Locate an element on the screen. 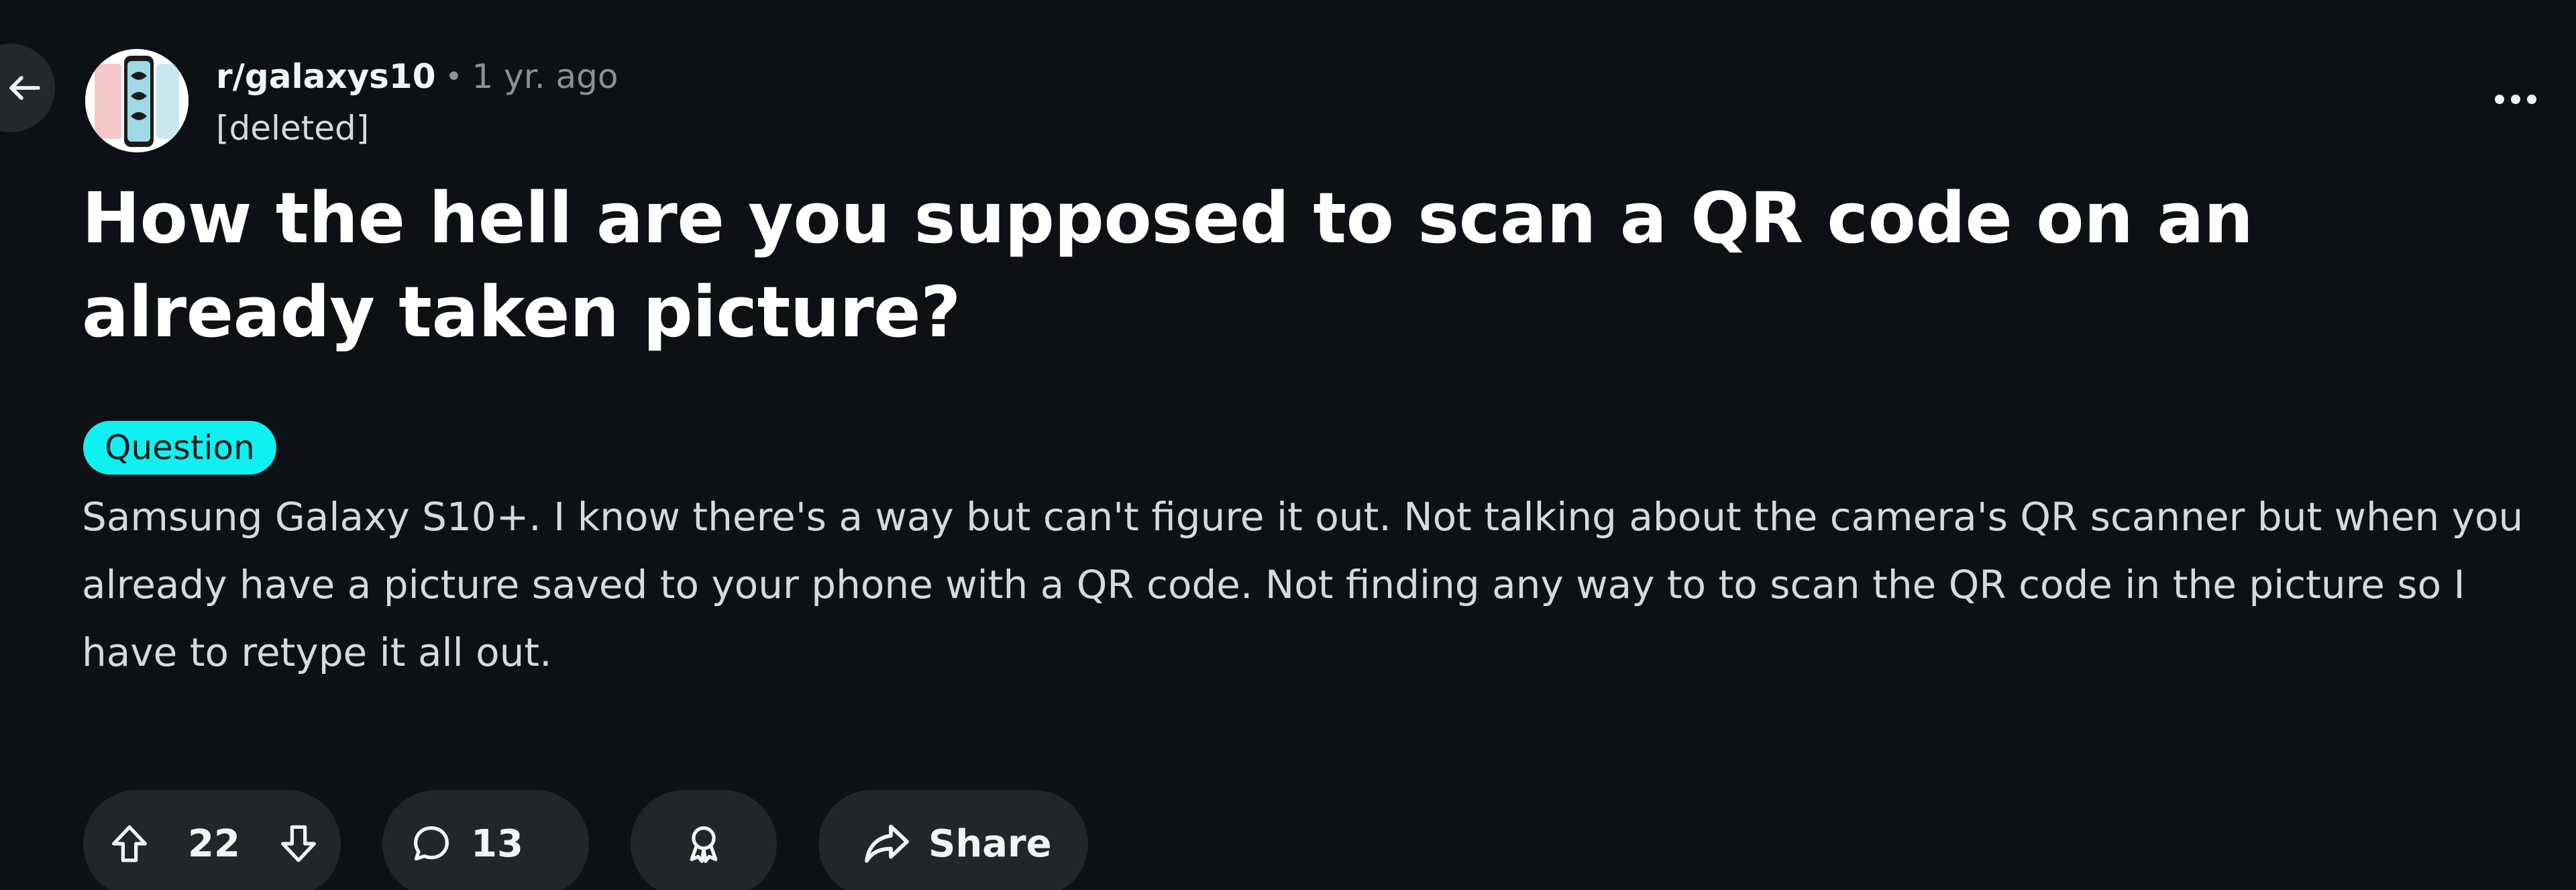 The height and width of the screenshot is (890, 2576). post-meta: r/galaxys10 • 1 yr. ago is located at coordinates (417, 76).